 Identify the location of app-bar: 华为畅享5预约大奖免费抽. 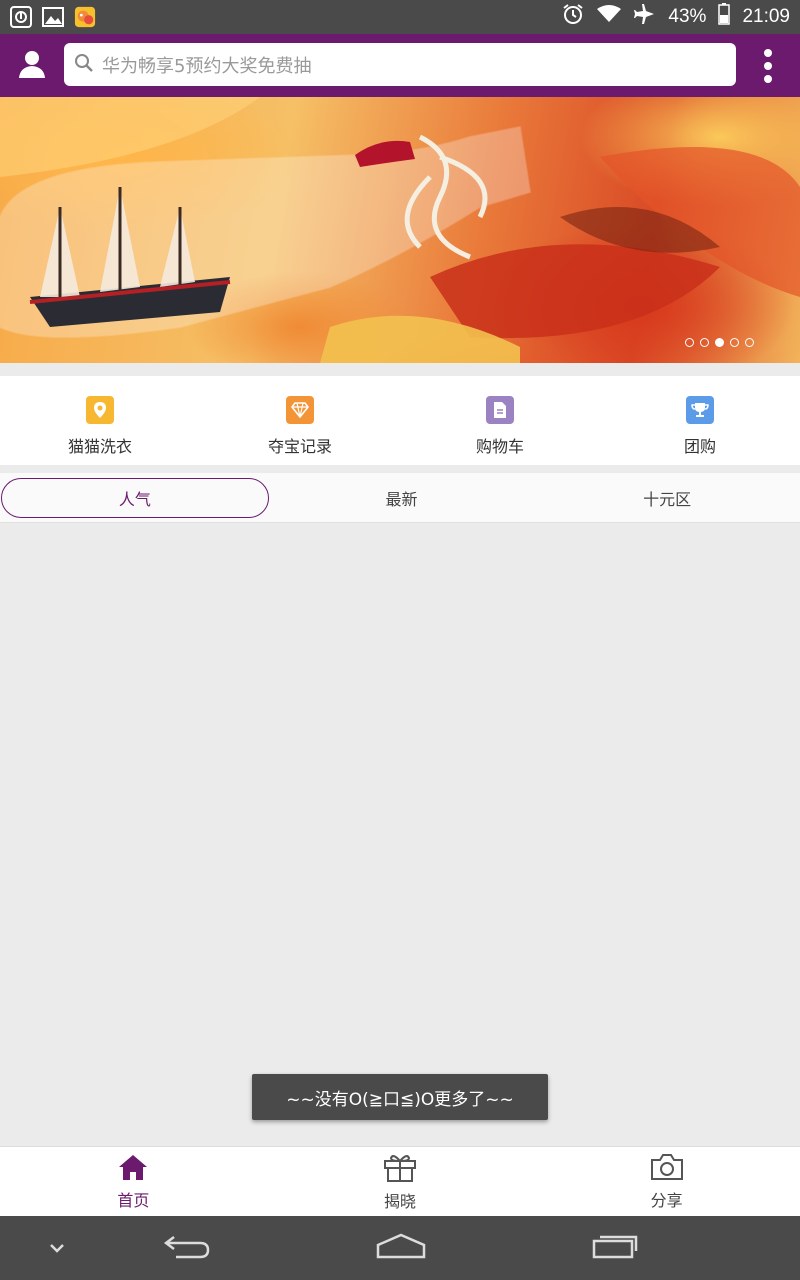
(400, 65).